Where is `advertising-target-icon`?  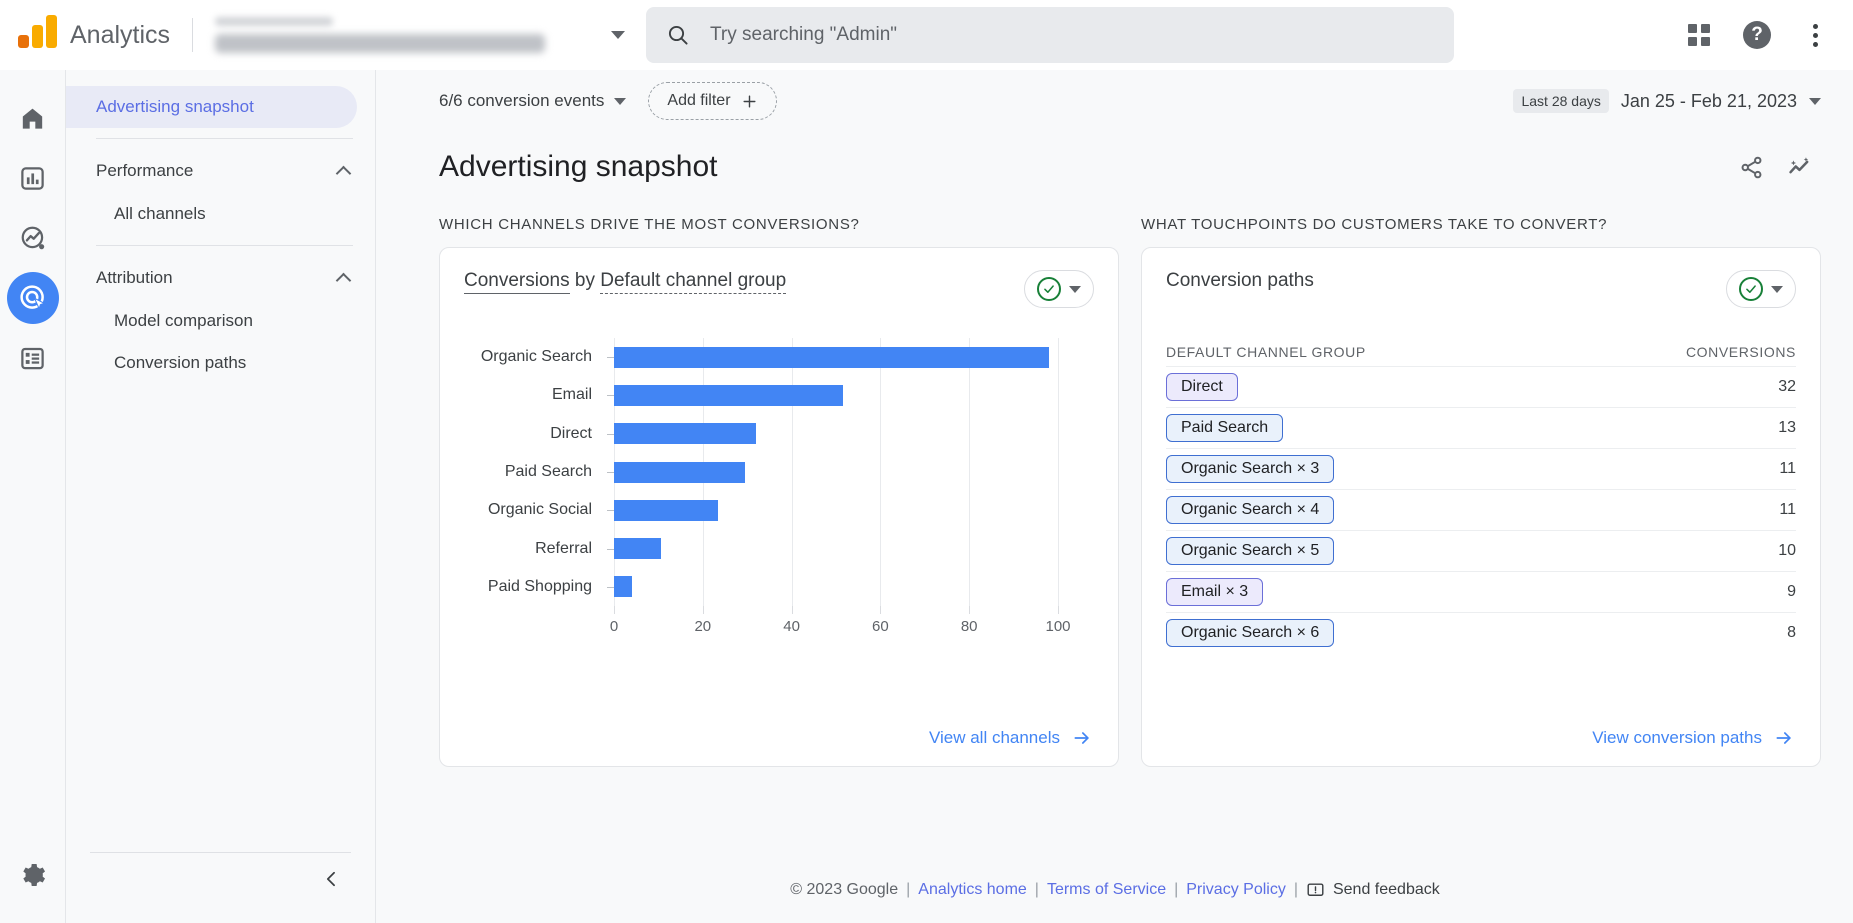 advertising-target-icon is located at coordinates (32, 298).